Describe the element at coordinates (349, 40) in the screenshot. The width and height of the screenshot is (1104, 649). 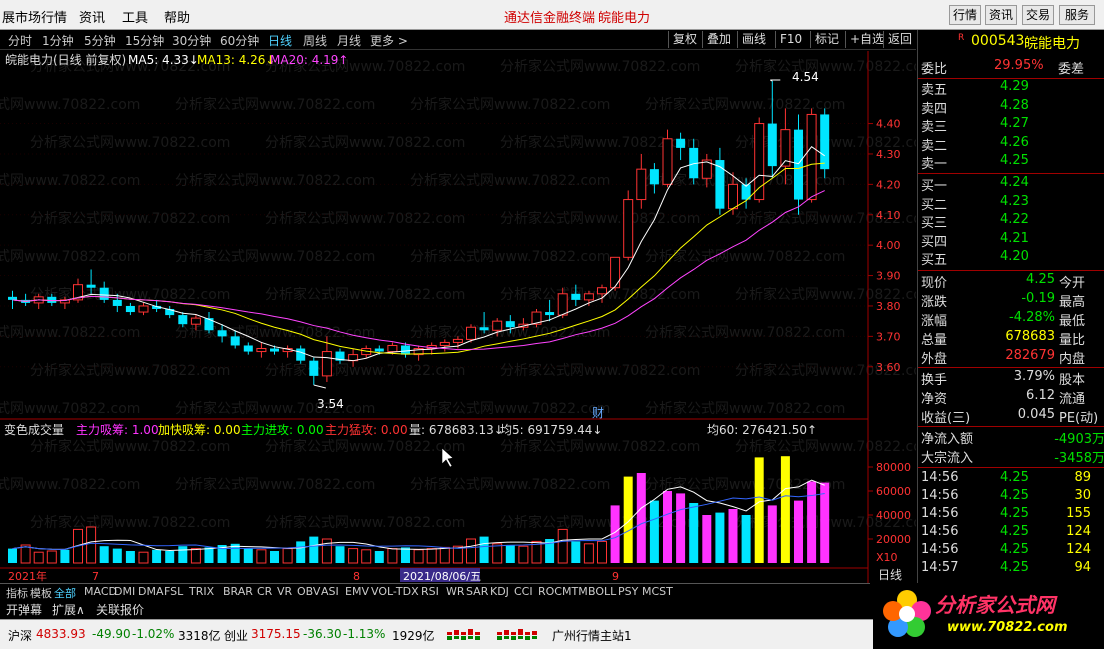
I see `period-monthly: 月线` at that location.